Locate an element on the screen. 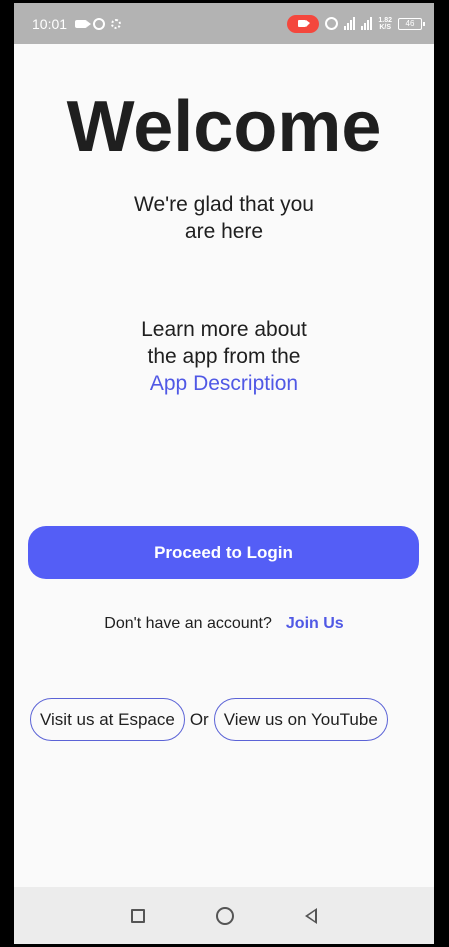 The height and width of the screenshot is (947, 449). app-description-link: App Description is located at coordinates (224, 383).